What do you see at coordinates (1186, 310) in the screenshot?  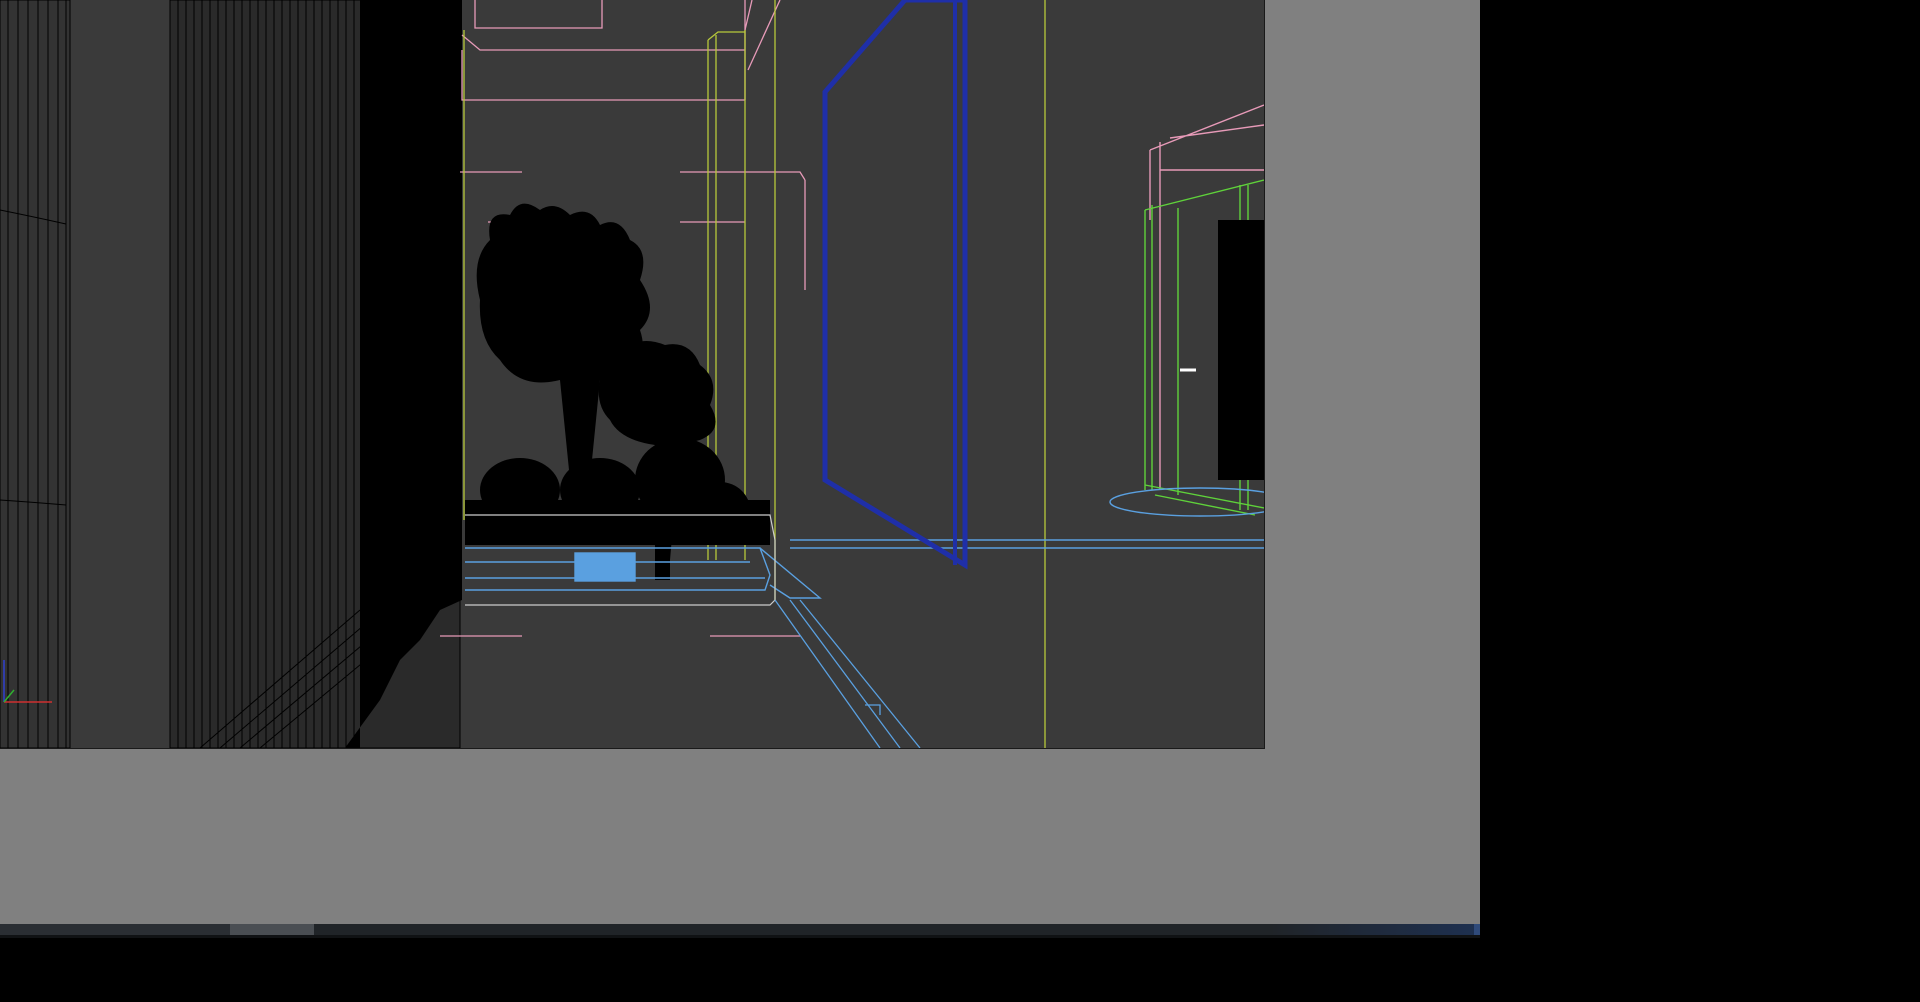 I see `right-door-frames` at bounding box center [1186, 310].